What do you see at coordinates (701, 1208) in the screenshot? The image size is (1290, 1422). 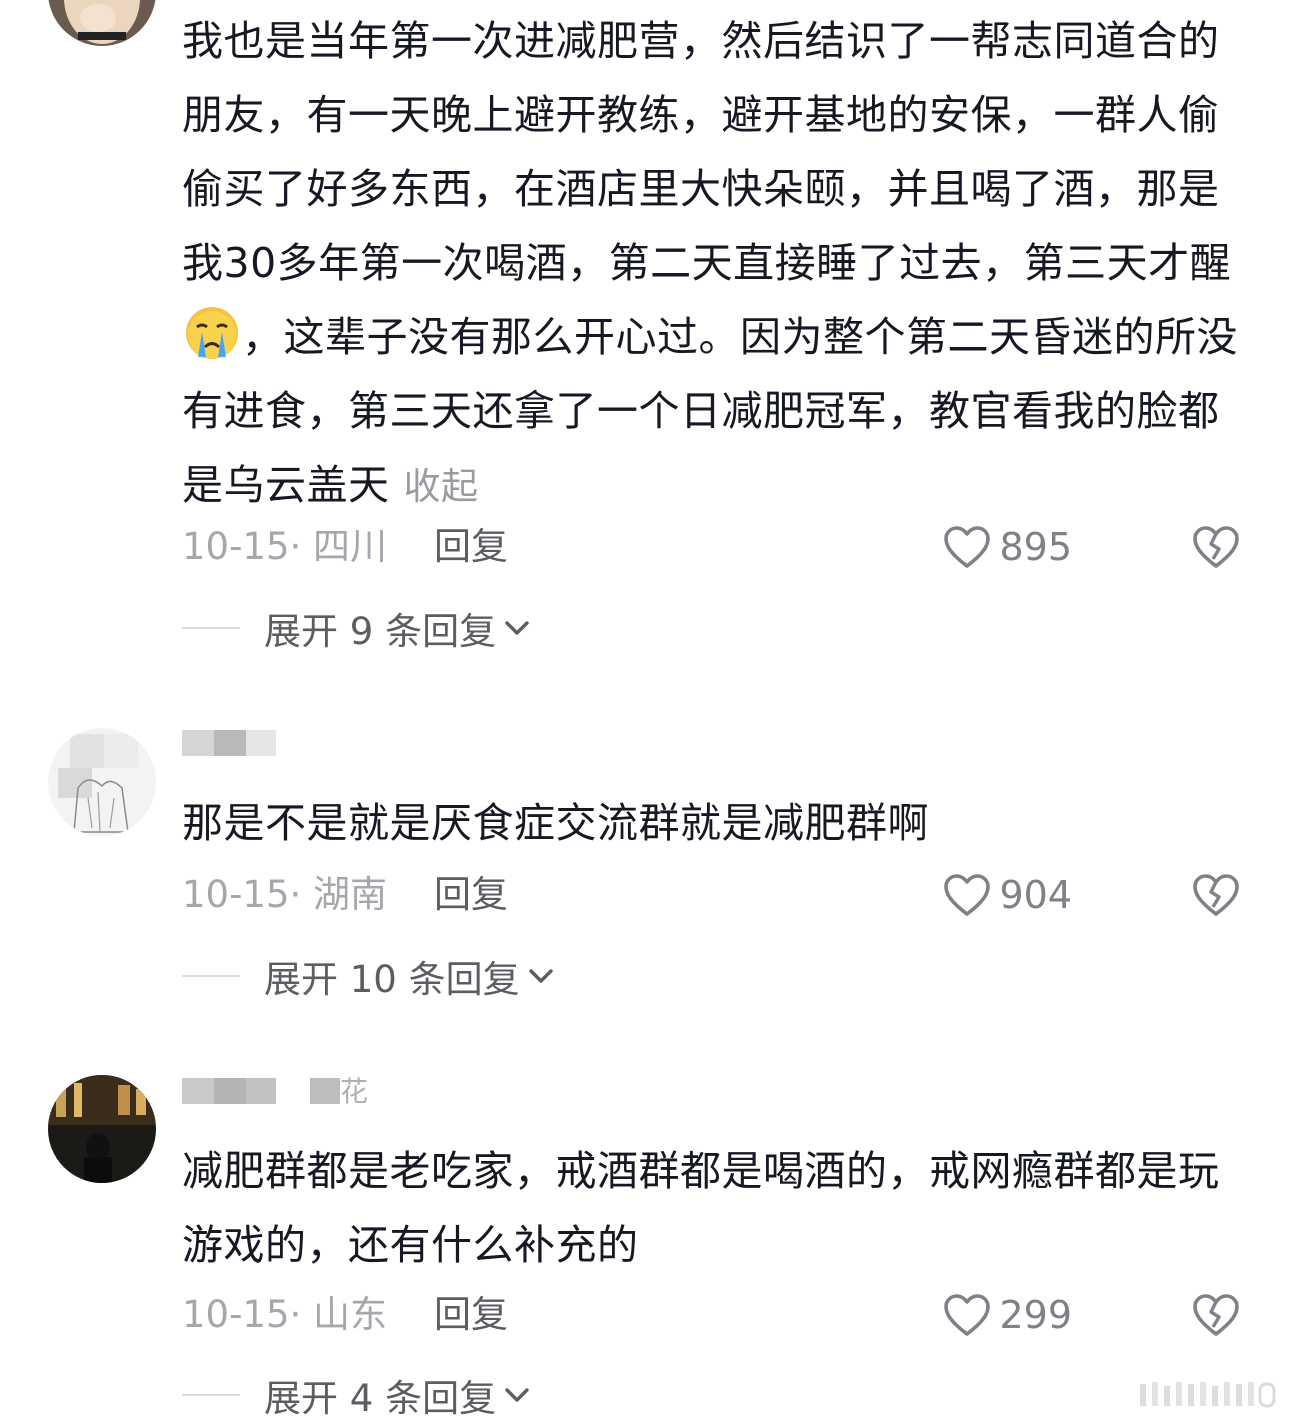 I see `comment-text: 减肥群都是老吃家，戒酒群都是喝酒的，戒网瘾群都是玩游戏的，还有什么补充的` at bounding box center [701, 1208].